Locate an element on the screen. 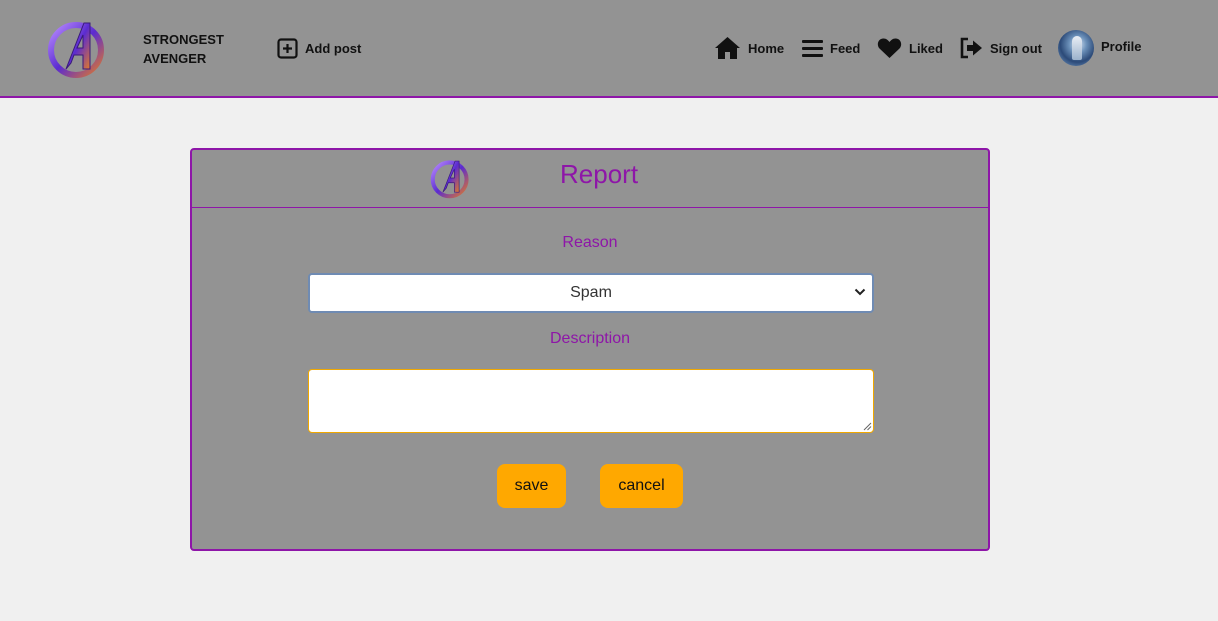 The height and width of the screenshot is (621, 1218). sign-out-icon is located at coordinates (971, 48).